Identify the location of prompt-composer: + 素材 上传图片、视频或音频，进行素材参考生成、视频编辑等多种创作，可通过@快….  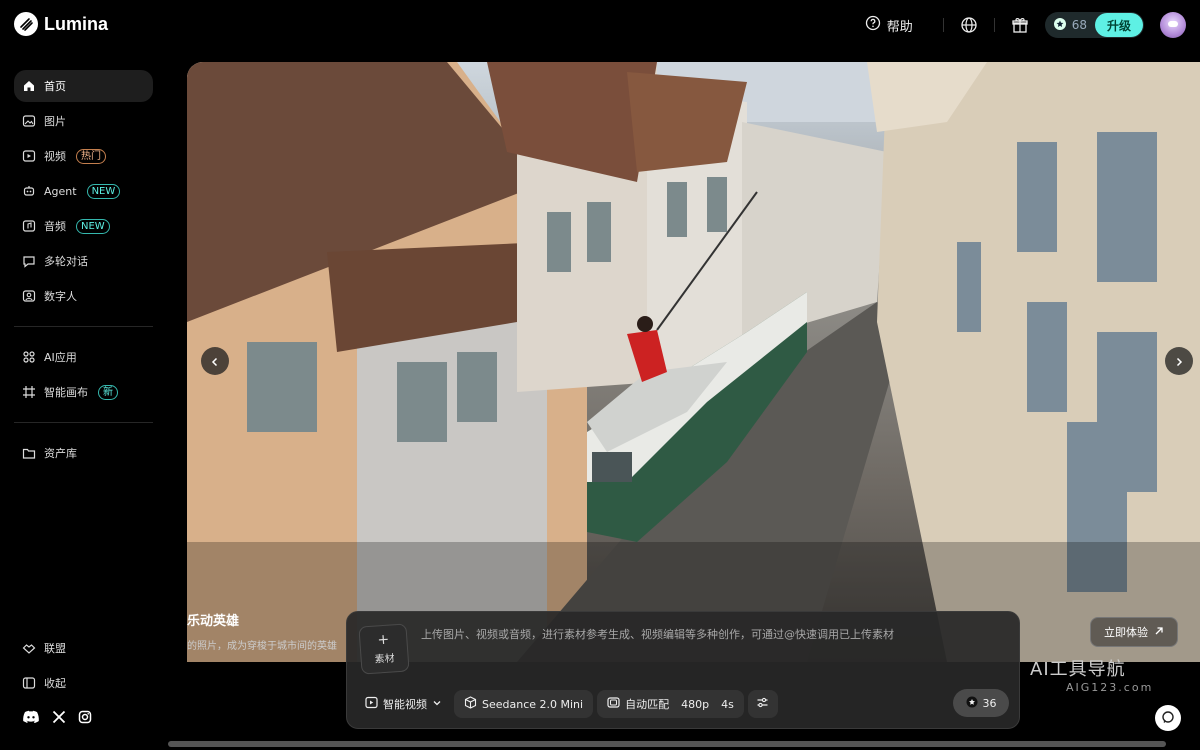
(683, 670).